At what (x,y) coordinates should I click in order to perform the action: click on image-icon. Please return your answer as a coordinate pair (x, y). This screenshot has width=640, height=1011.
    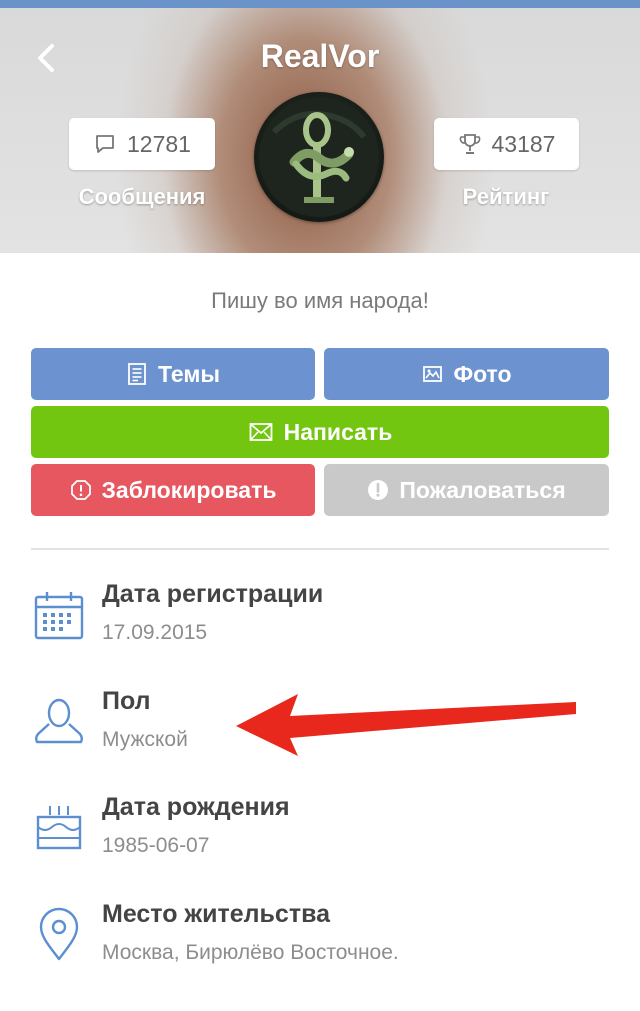
    Looking at the image, I should click on (433, 374).